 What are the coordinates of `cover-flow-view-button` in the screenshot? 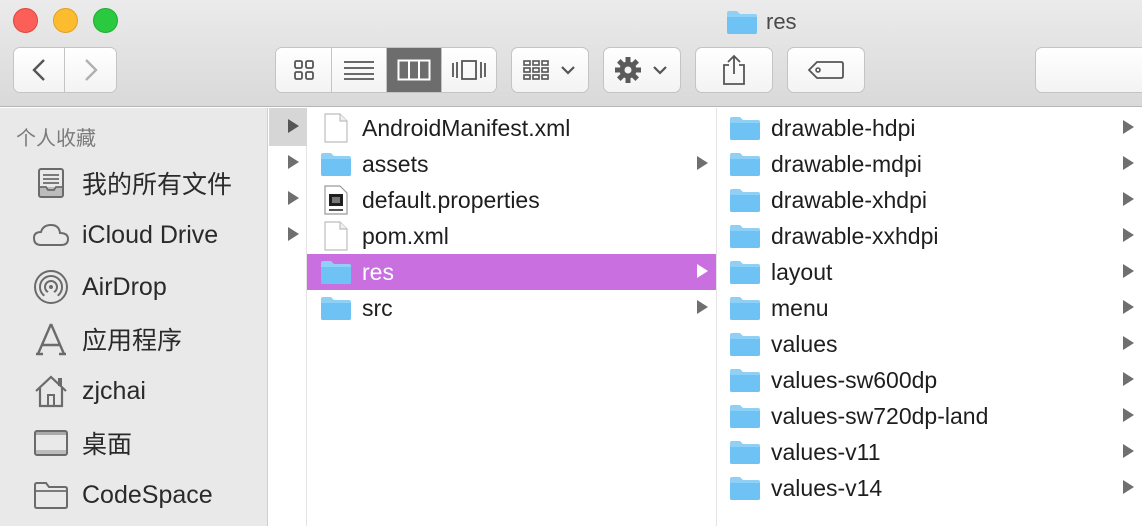 It's located at (469, 70).